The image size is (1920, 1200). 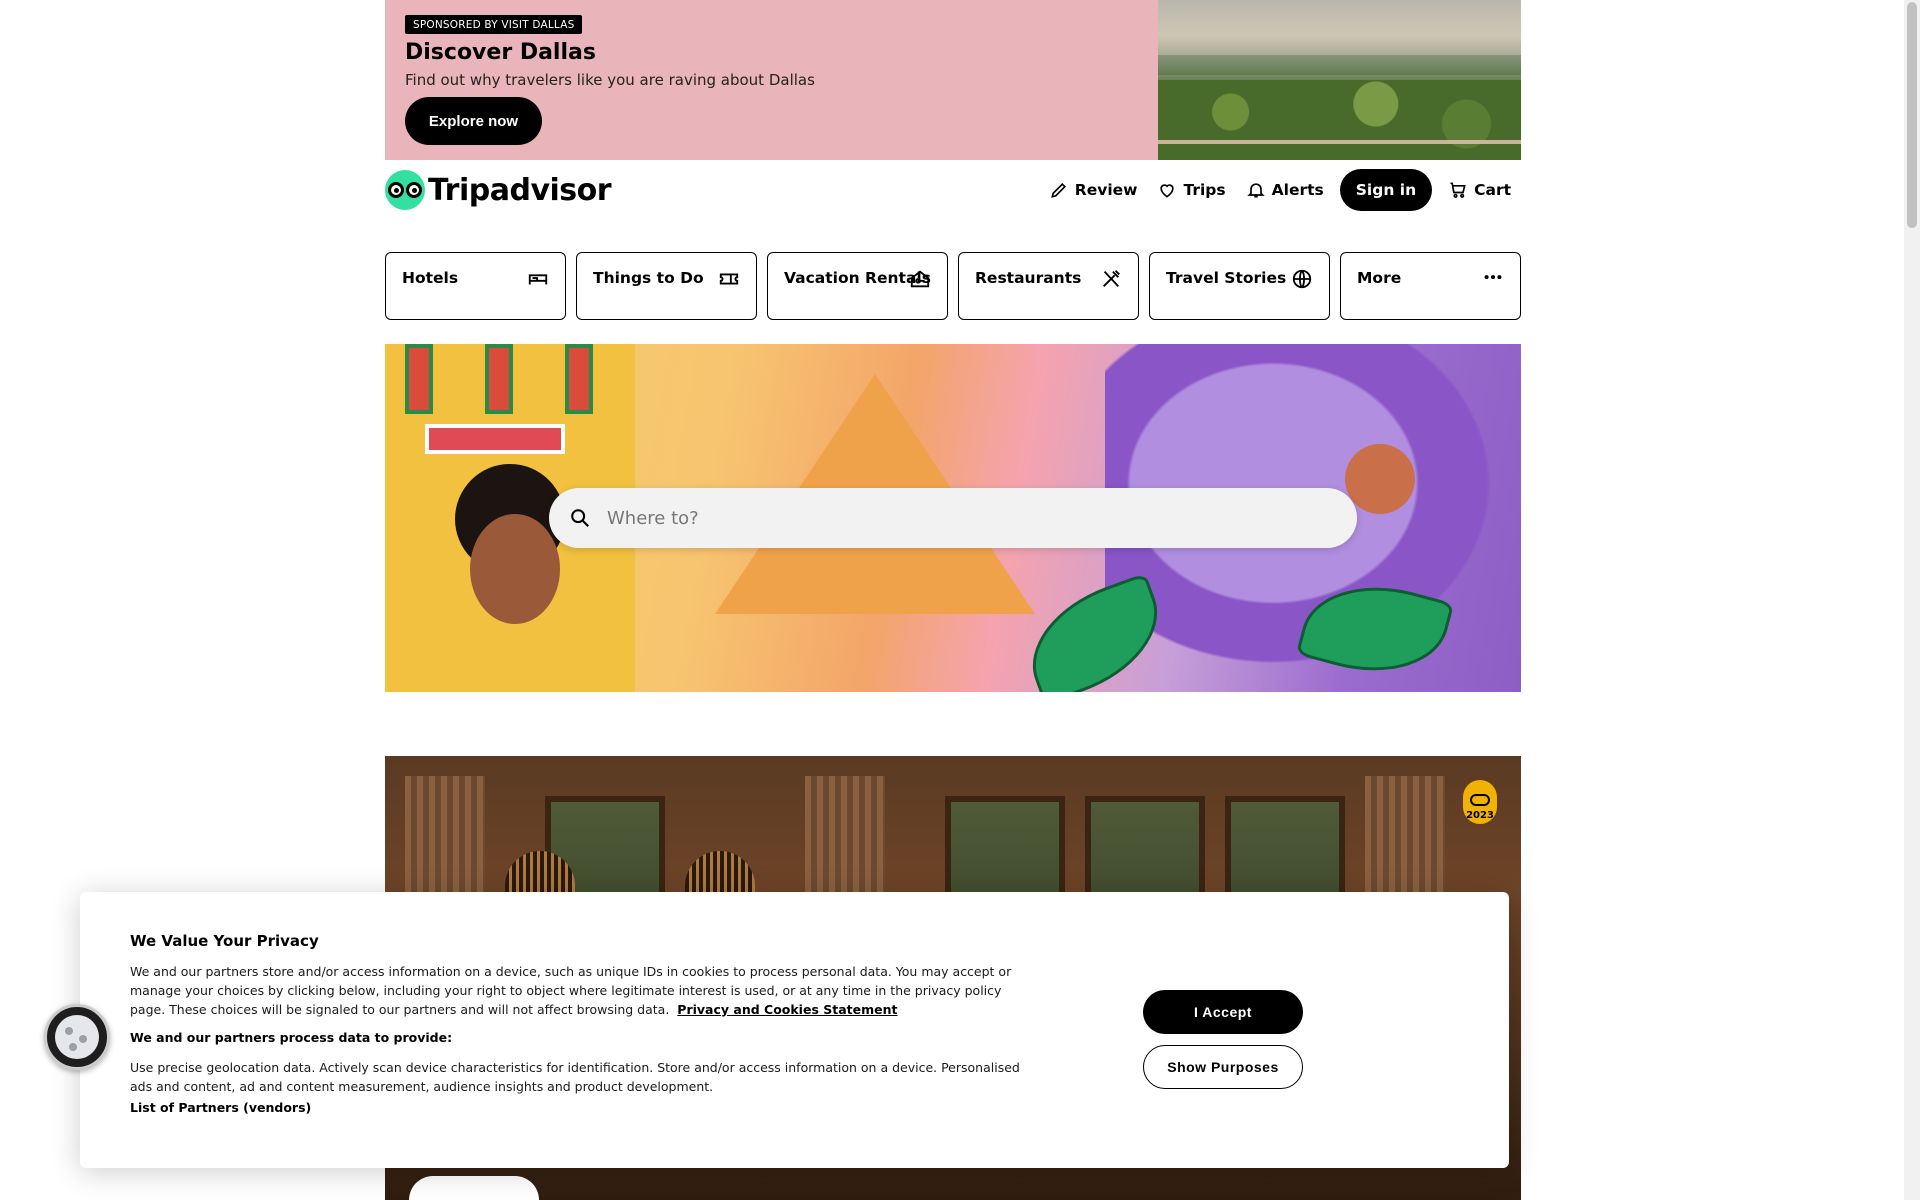 I want to click on travelers-choice-award-badge: 2023, so click(x=1480, y=802).